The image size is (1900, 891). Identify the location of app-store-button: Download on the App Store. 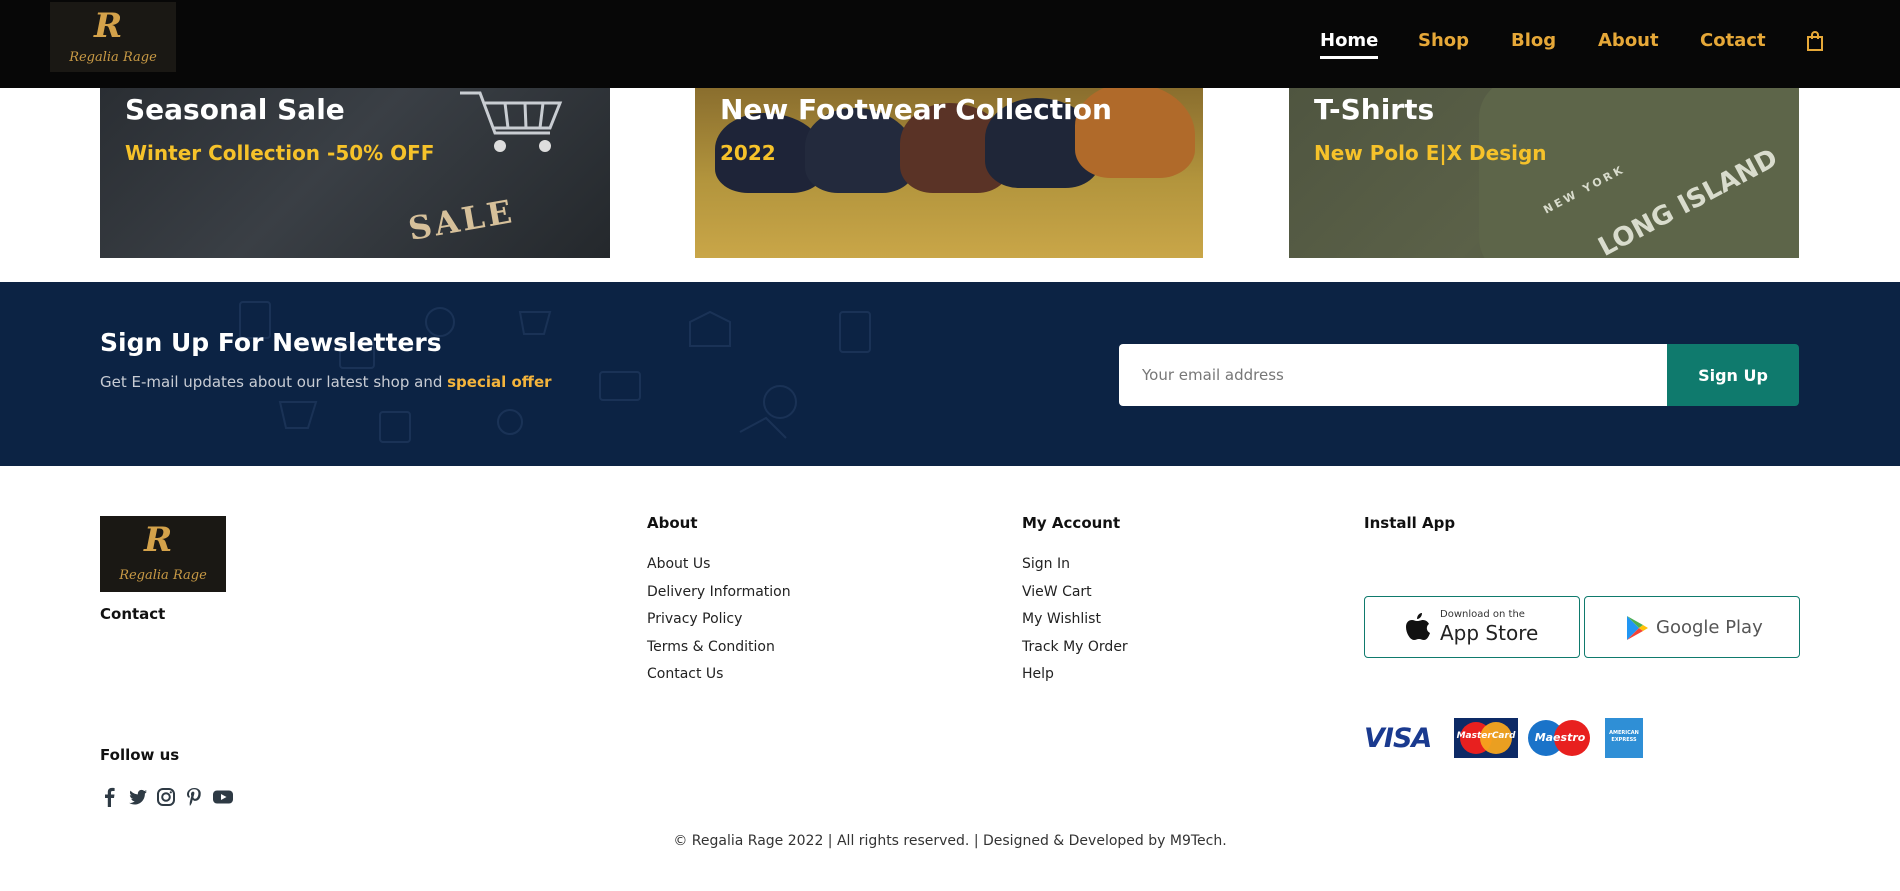
(1472, 627).